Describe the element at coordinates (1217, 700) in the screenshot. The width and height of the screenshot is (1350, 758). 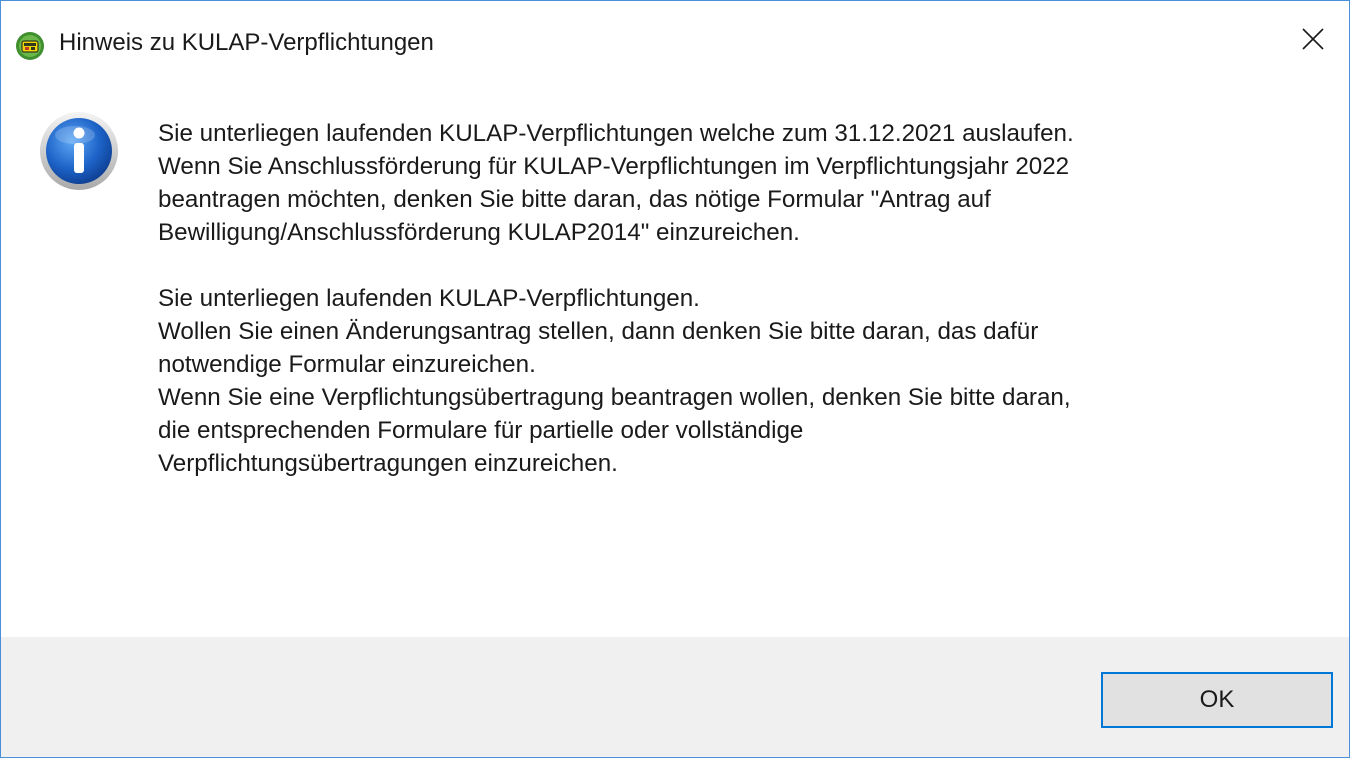
I see `ok-button: OK` at that location.